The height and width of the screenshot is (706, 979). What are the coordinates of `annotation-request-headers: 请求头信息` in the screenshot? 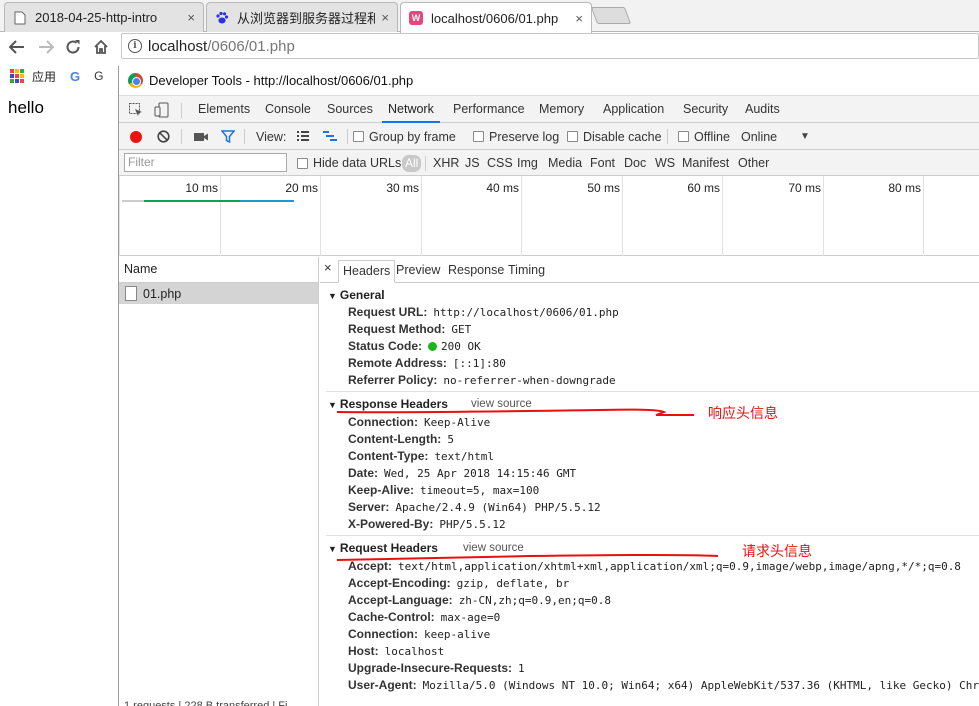 It's located at (777, 551).